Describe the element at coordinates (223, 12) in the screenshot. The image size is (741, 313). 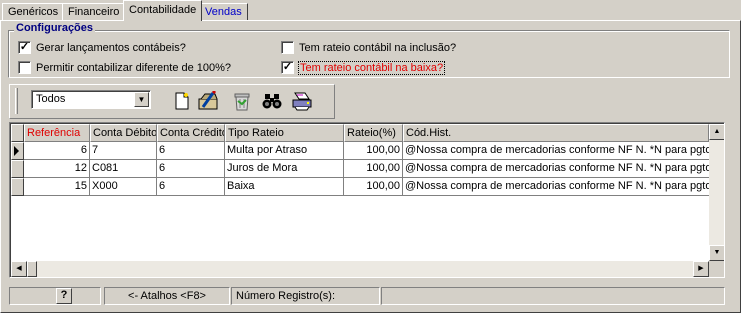
I see `tab-vendas: Vendas` at that location.